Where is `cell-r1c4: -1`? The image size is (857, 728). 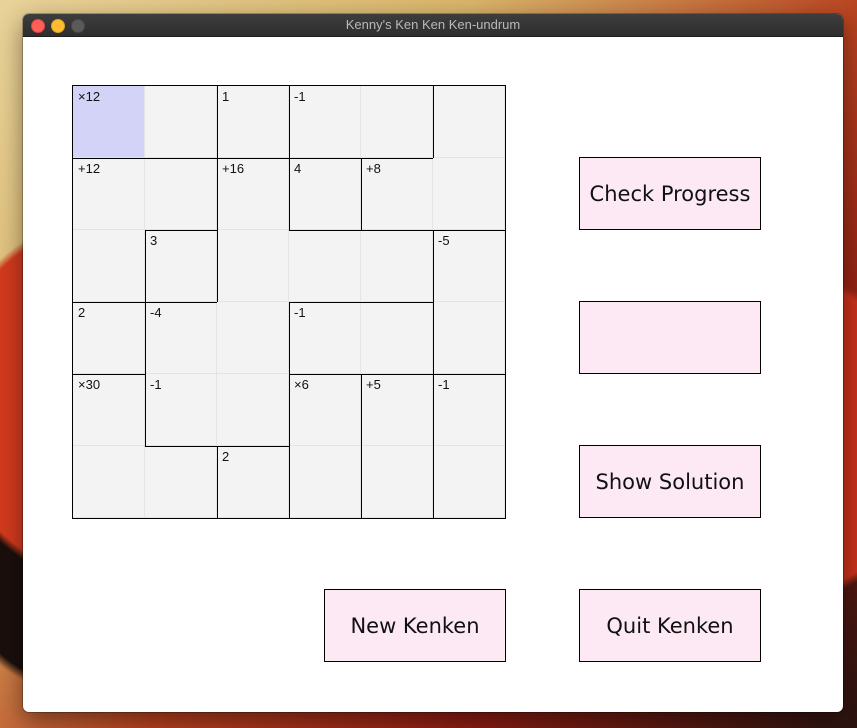 cell-r1c4: -1 is located at coordinates (325, 122).